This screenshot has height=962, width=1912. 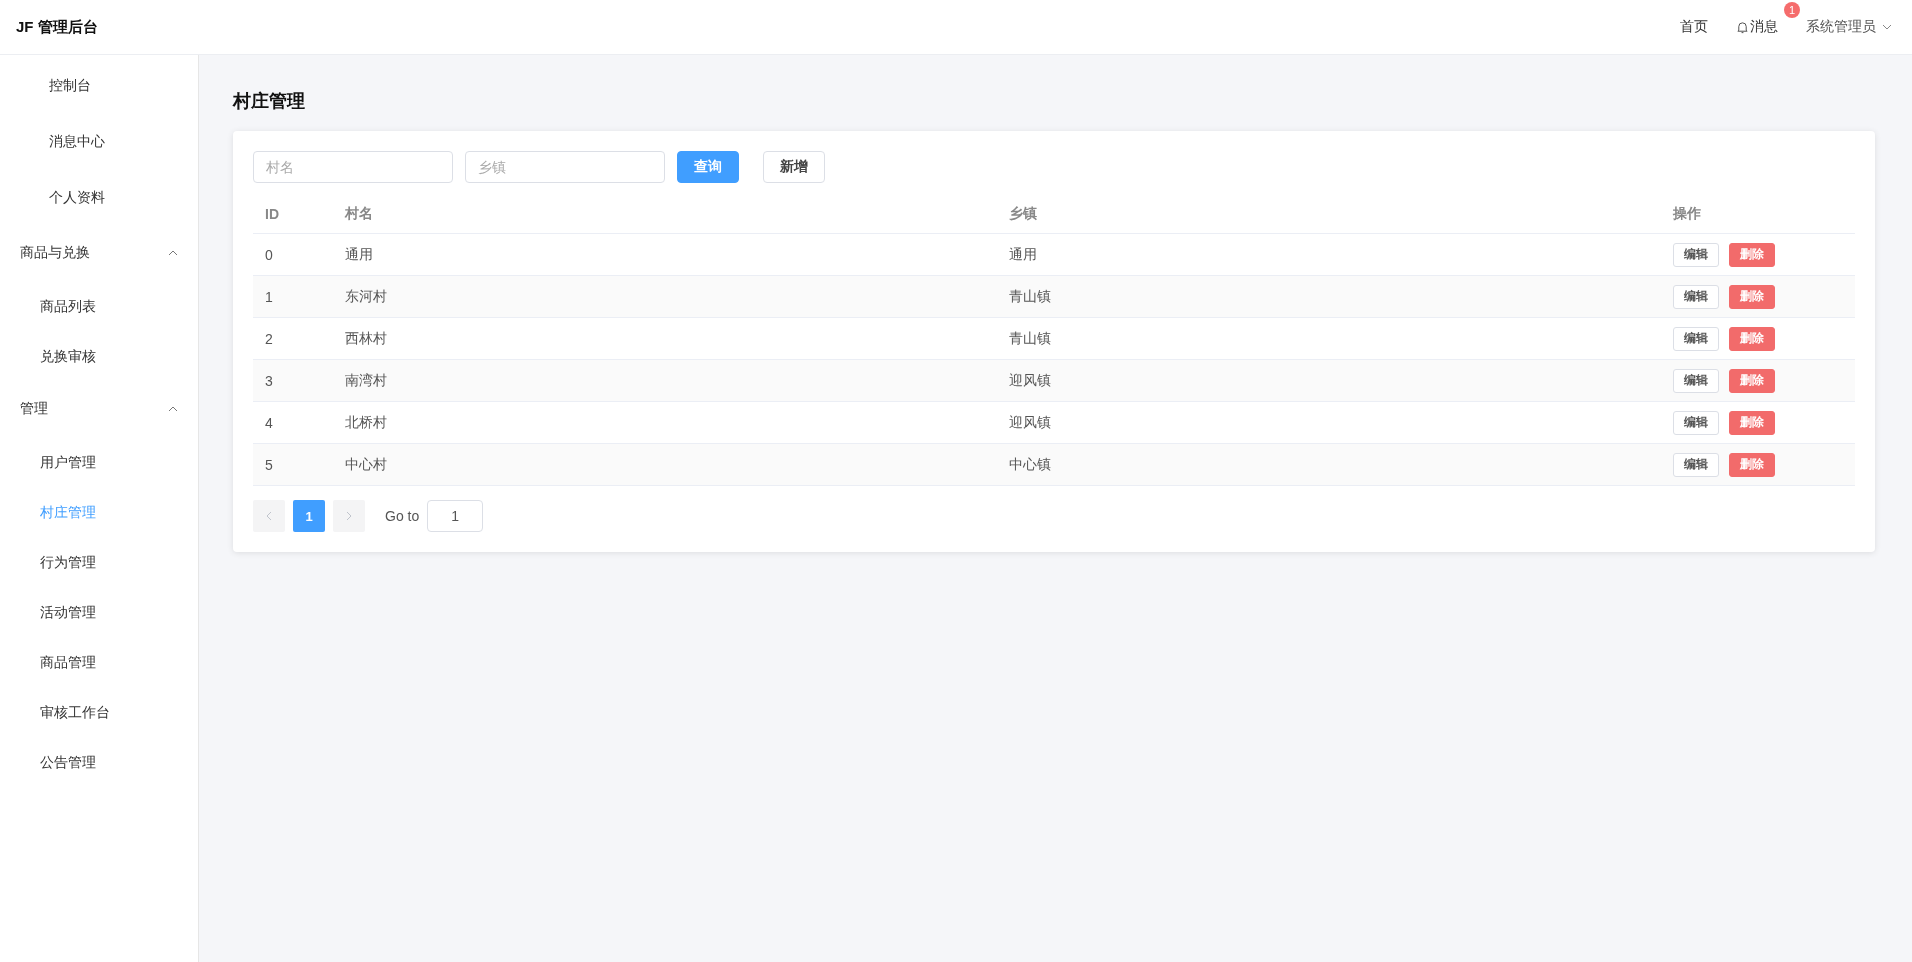 What do you see at coordinates (1030, 463) in the screenshot?
I see `table-cell: 中心镇` at bounding box center [1030, 463].